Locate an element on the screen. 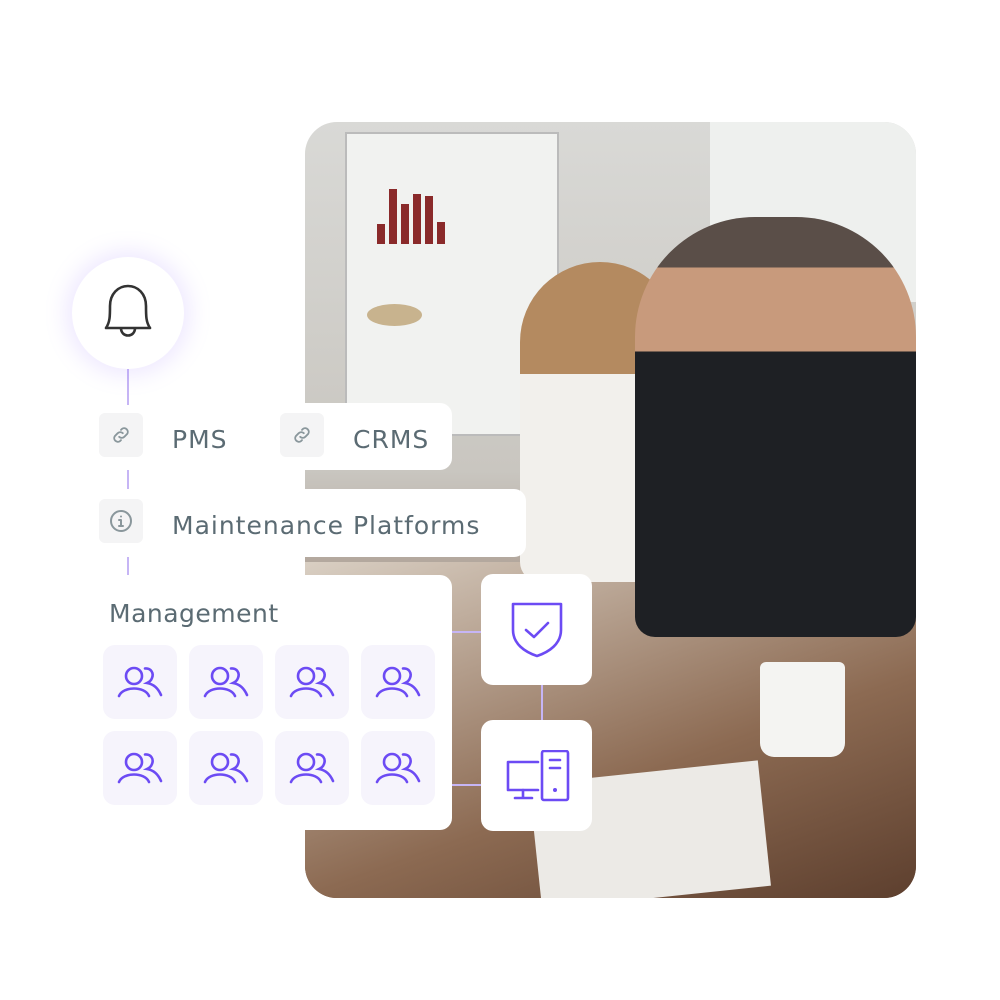 The height and width of the screenshot is (1000, 1000). crms-icon-box is located at coordinates (302, 435).